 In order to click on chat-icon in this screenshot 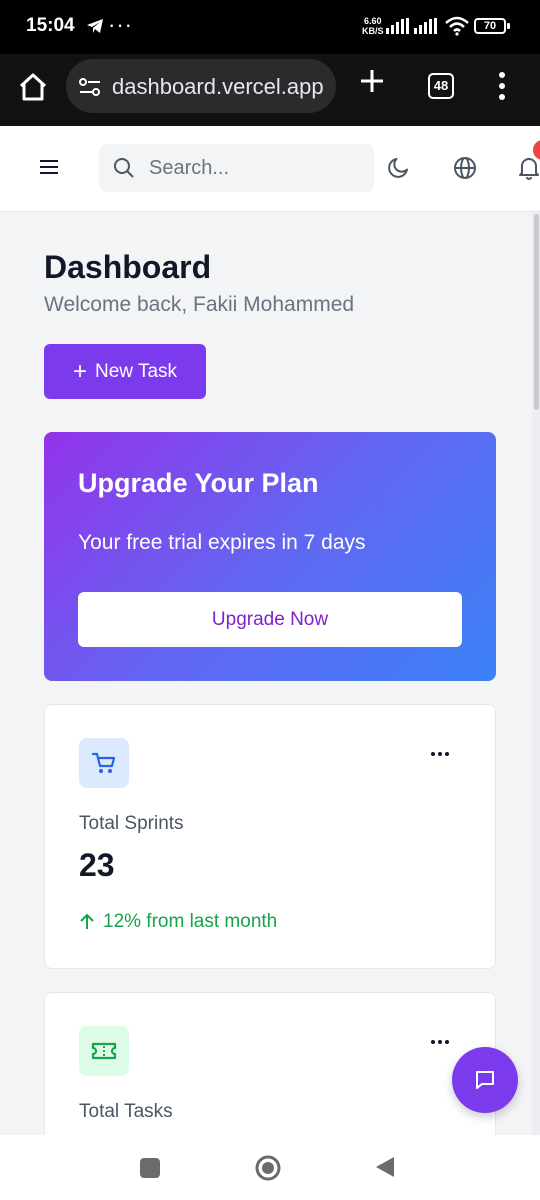, I will do `click(485, 1080)`.